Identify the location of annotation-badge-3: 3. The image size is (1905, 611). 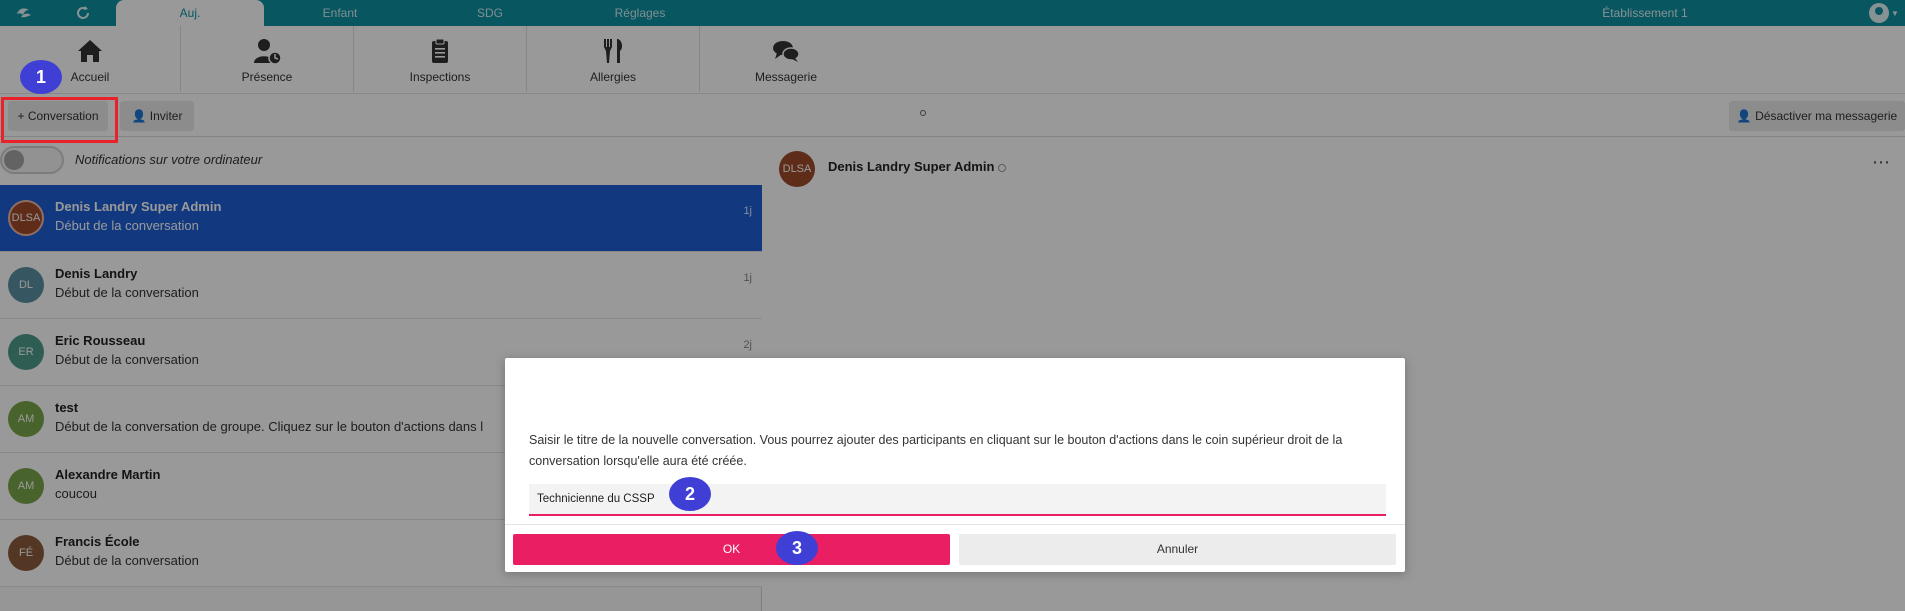
(797, 548).